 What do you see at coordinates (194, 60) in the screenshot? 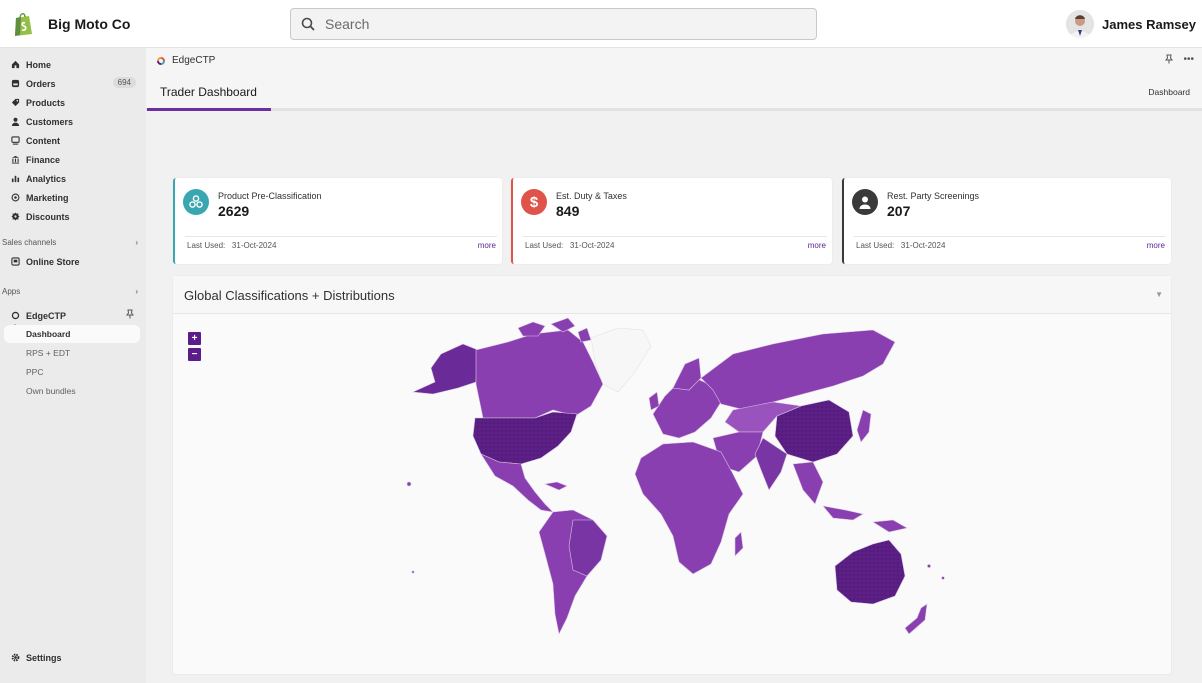
I see `app-name: EdgeCTP` at bounding box center [194, 60].